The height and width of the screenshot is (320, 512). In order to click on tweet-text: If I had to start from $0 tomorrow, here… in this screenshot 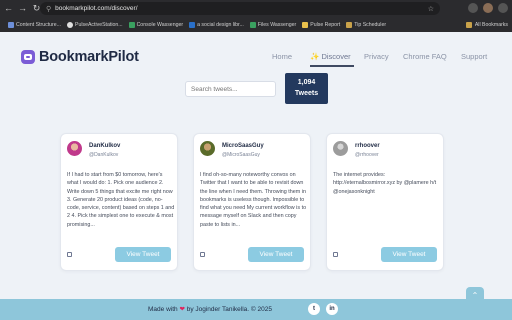, I will do `click(121, 200)`.